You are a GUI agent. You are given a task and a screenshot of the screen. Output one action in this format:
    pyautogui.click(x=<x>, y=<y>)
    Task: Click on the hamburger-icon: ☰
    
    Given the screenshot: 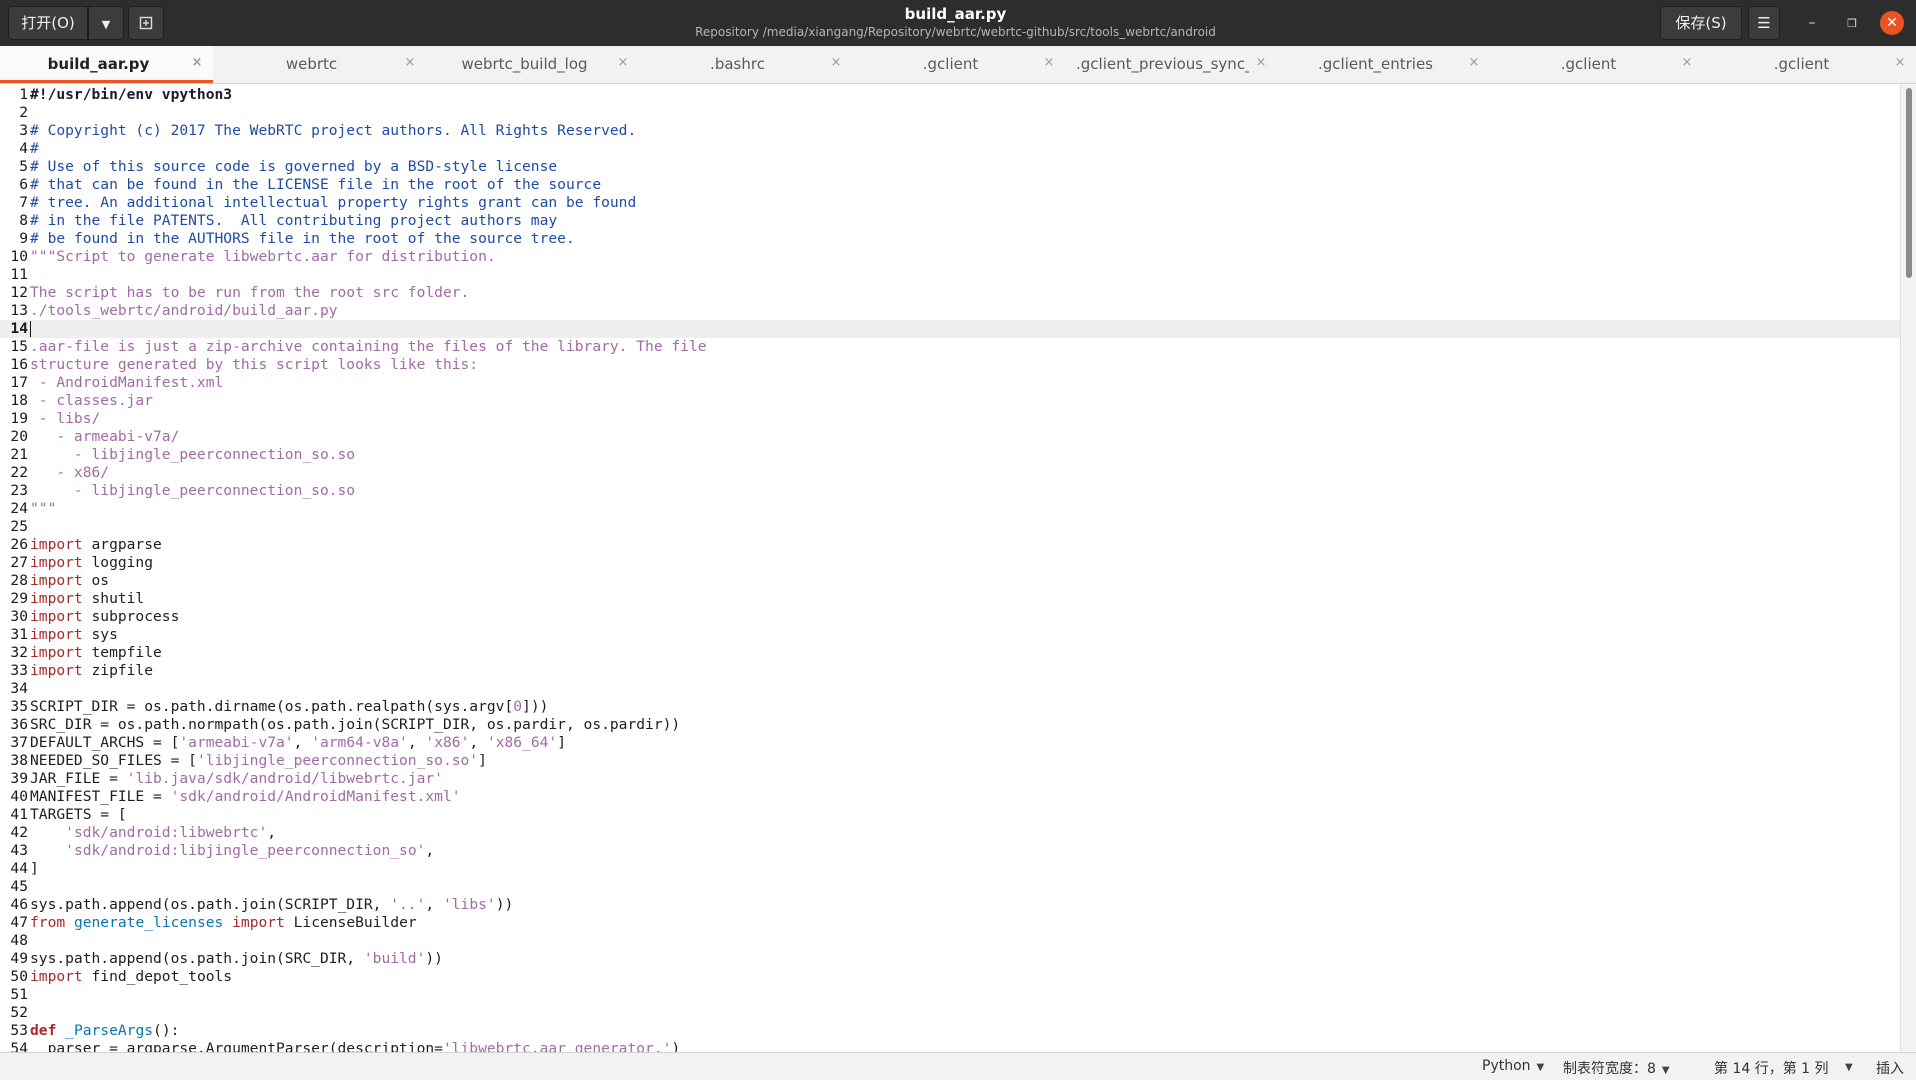 What is the action you would take?
    pyautogui.click(x=1764, y=23)
    